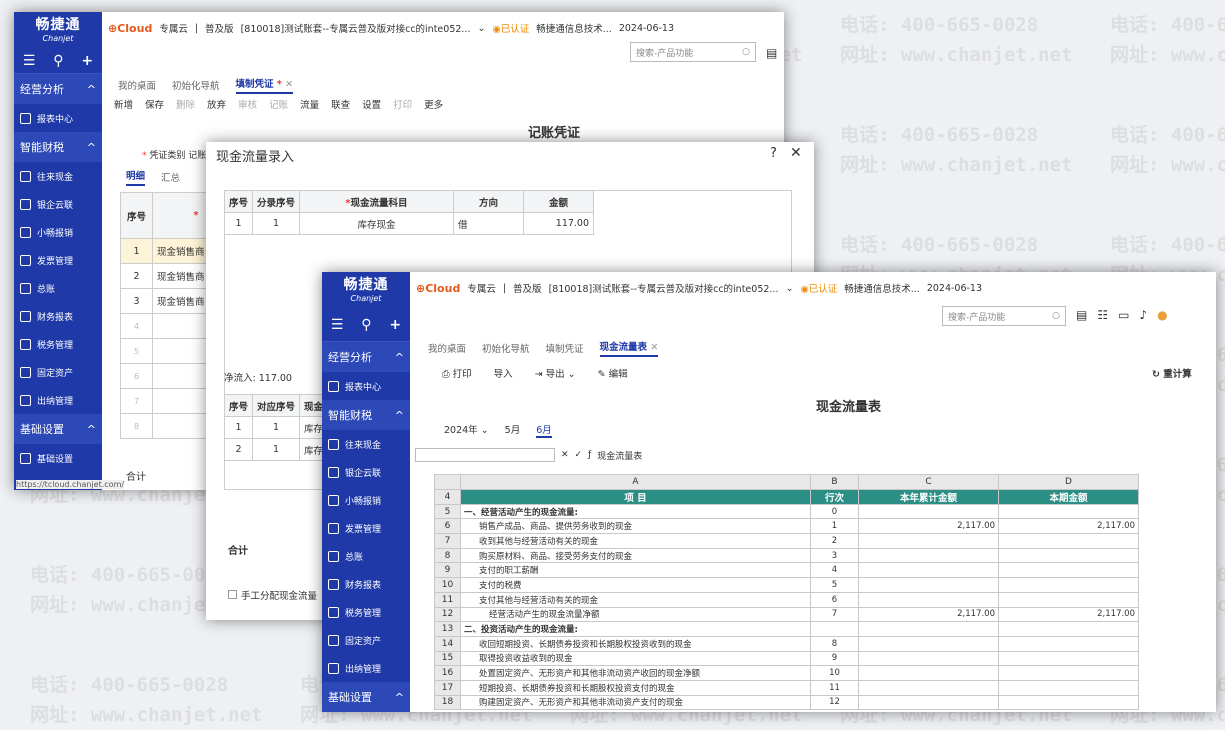 The width and height of the screenshot is (1225, 730). Describe the element at coordinates (544, 430) in the screenshot. I see `month-6: 6月` at that location.